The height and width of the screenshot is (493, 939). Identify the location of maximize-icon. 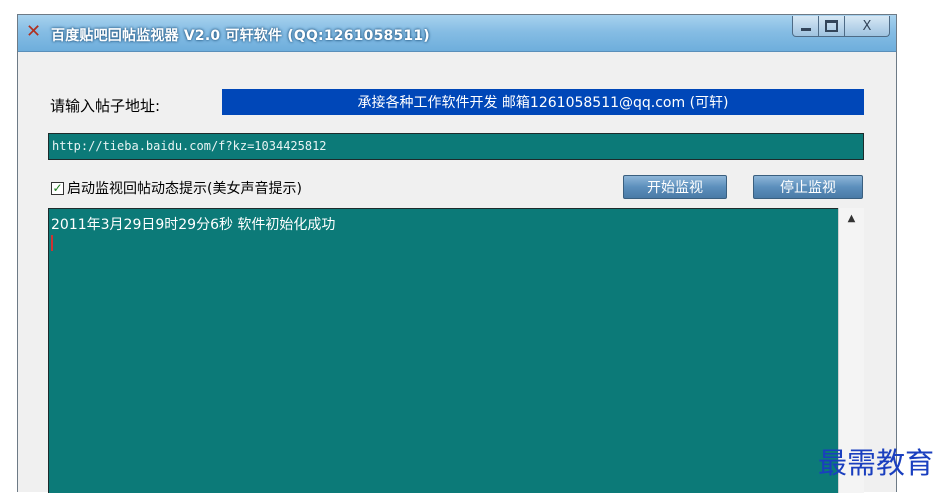
(831, 26).